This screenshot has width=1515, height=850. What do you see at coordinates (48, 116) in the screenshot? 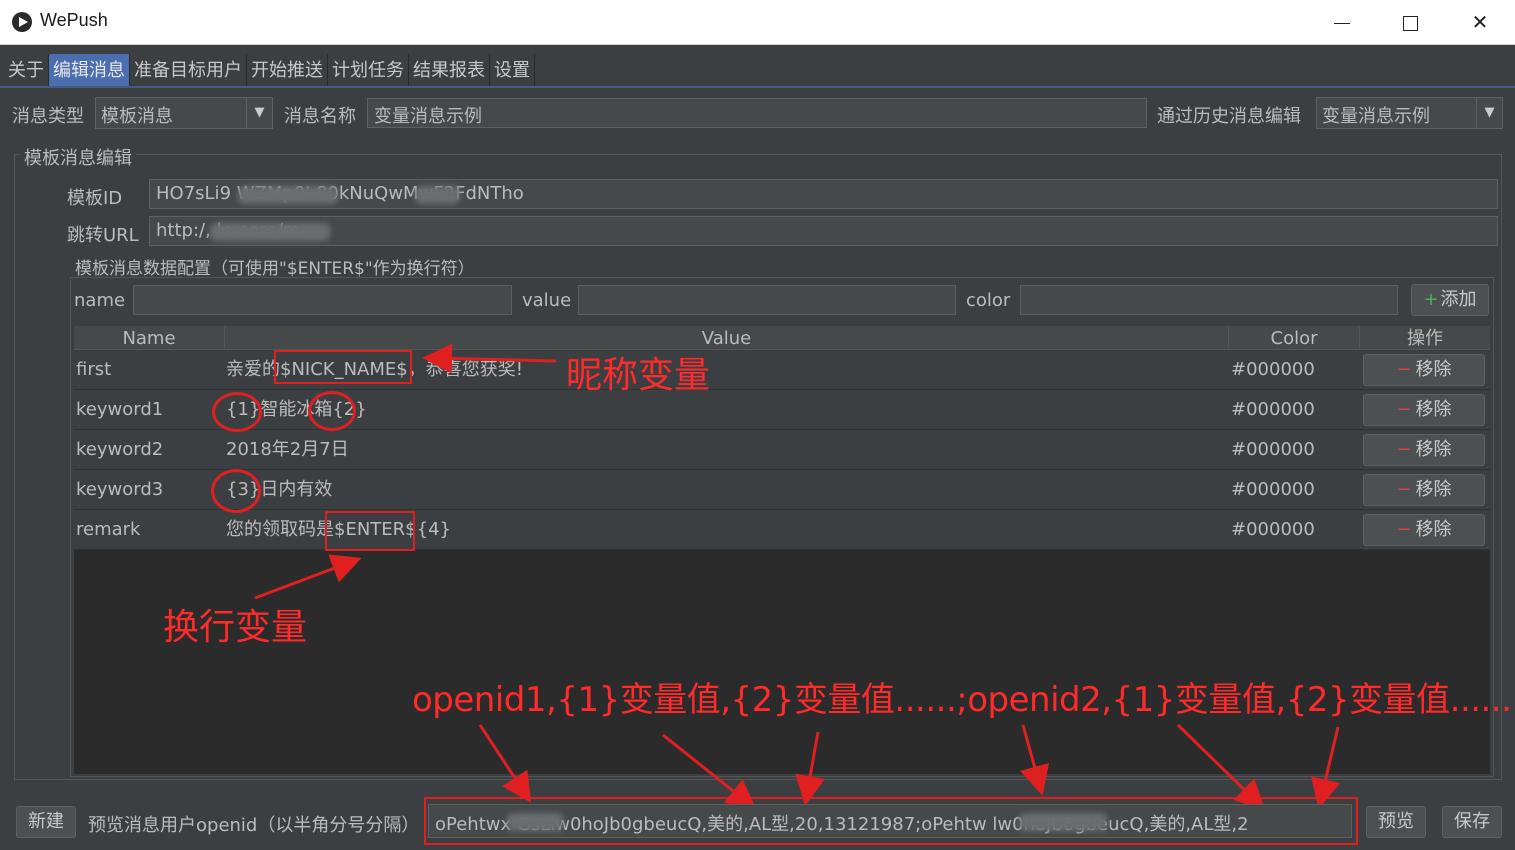
I see `msg-type-label: 消息类型` at bounding box center [48, 116].